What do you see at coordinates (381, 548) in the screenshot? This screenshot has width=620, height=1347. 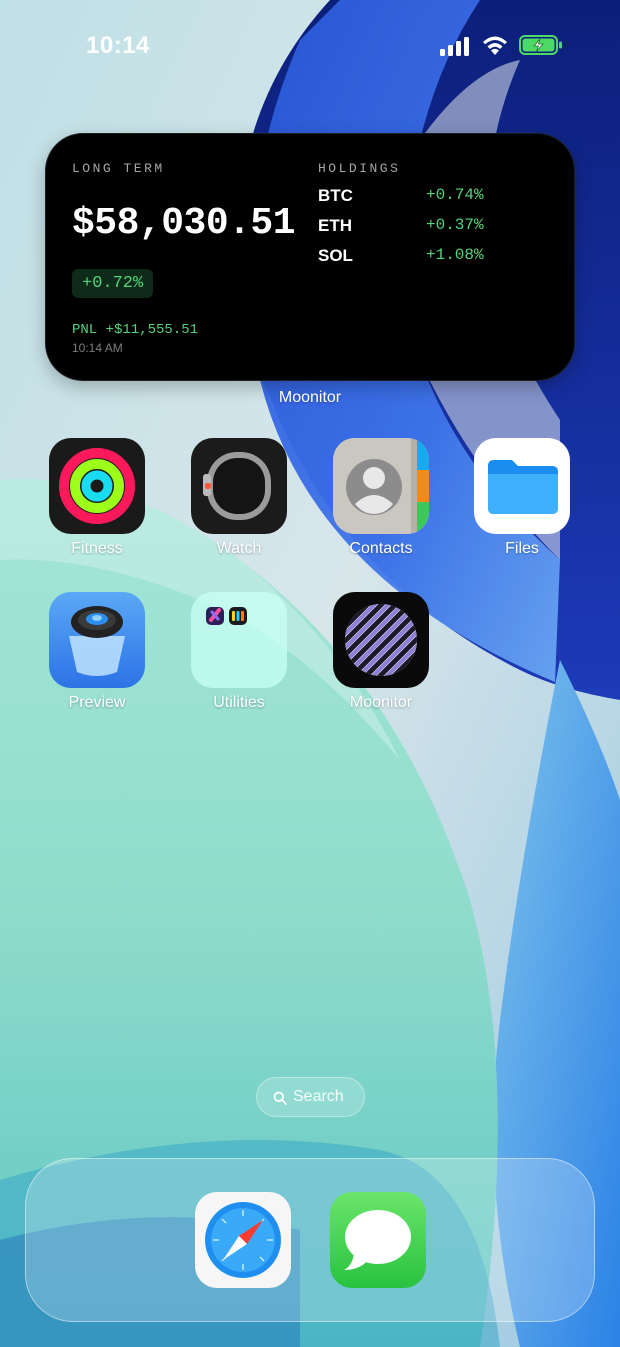 I see `app-label: Contacts` at bounding box center [381, 548].